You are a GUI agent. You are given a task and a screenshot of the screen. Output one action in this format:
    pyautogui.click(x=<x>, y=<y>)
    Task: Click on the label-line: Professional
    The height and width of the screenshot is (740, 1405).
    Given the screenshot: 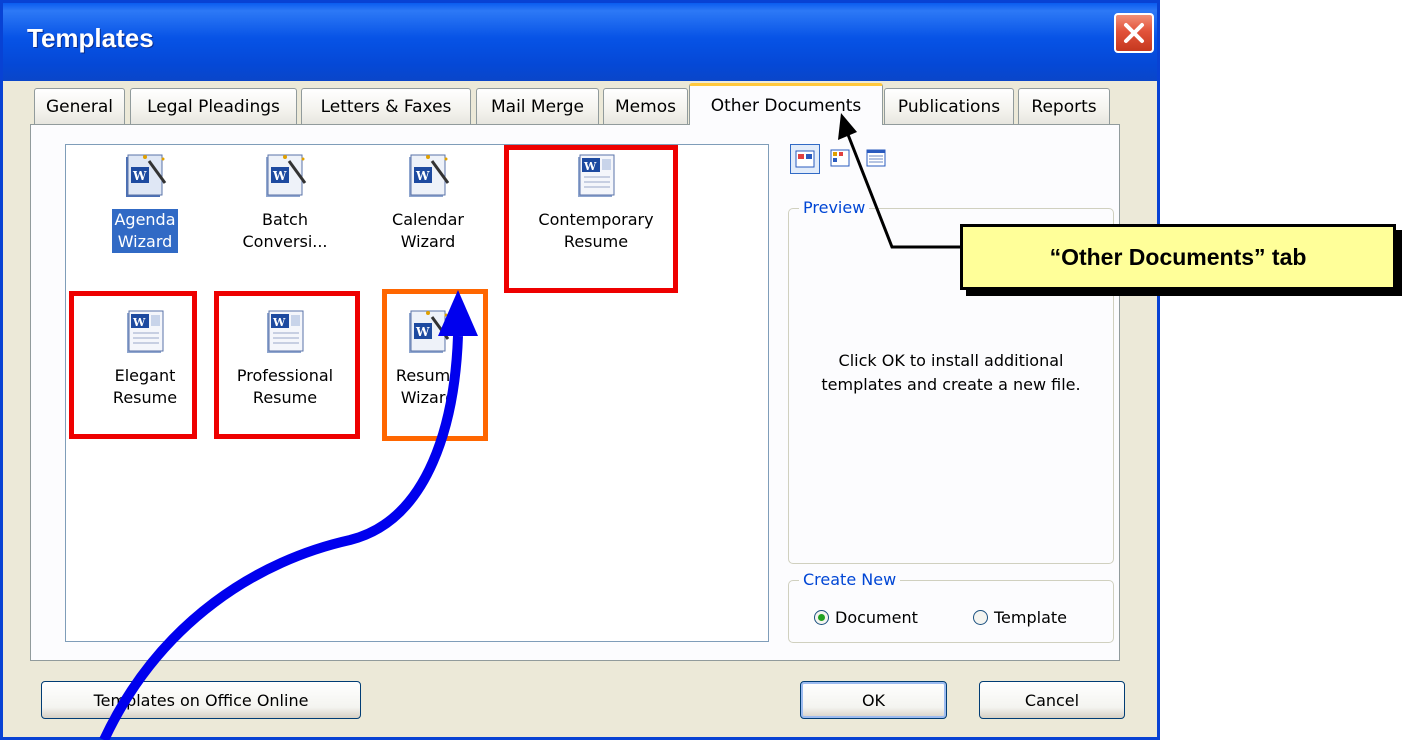 What is the action you would take?
    pyautogui.click(x=285, y=375)
    